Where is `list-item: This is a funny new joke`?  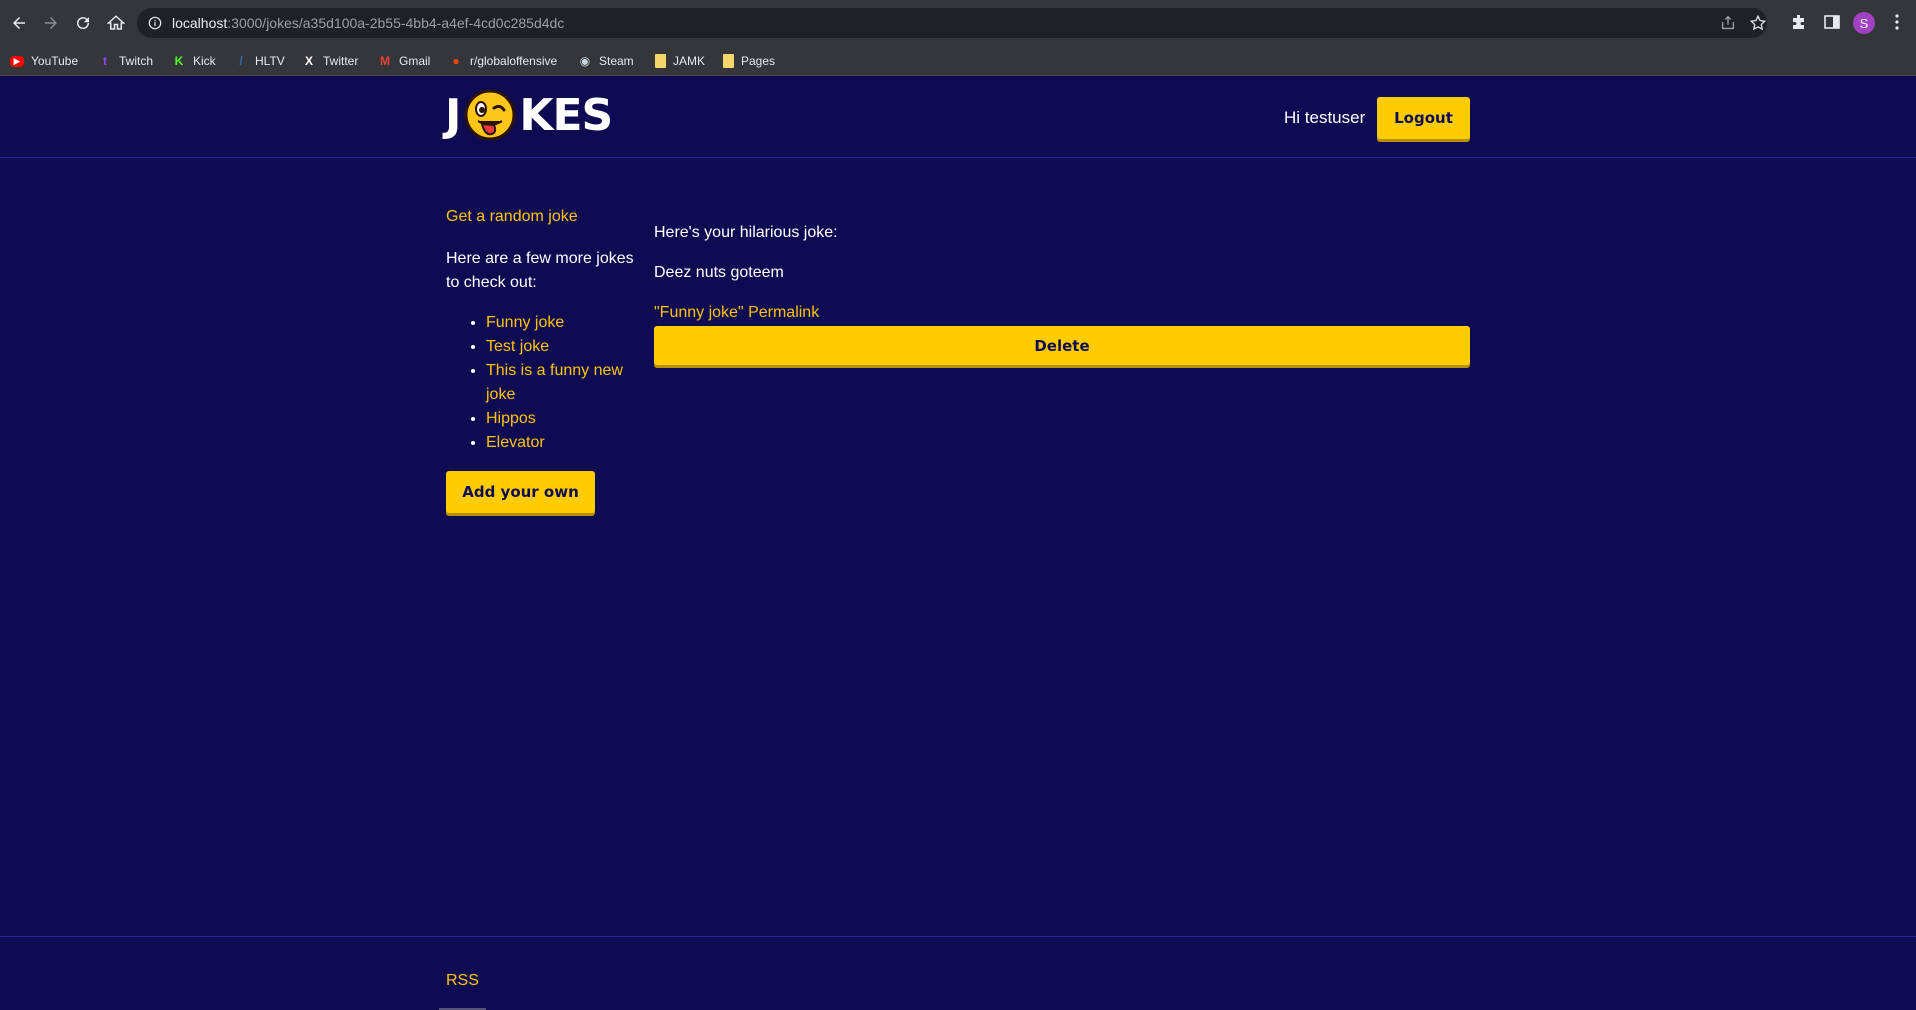
list-item: This is a funny new joke is located at coordinates (561, 383).